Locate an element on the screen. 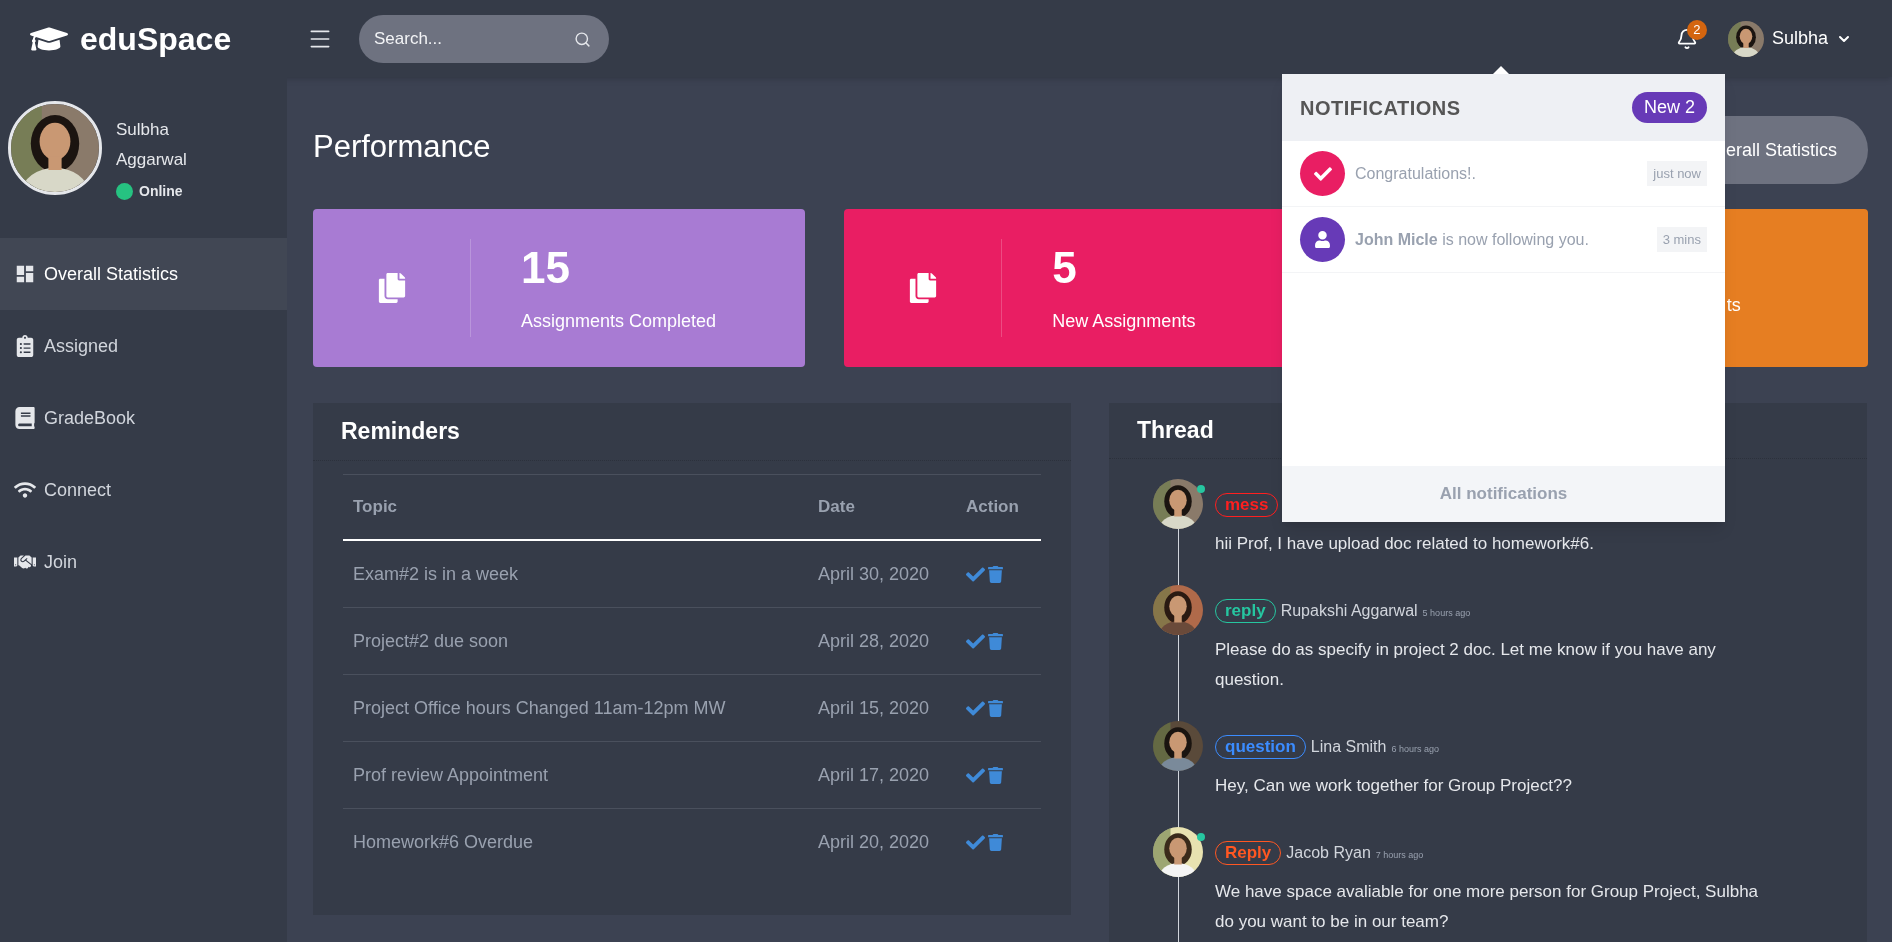 This screenshot has height=942, width=1892. stat-label: Assignments Completed is located at coordinates (619, 321).